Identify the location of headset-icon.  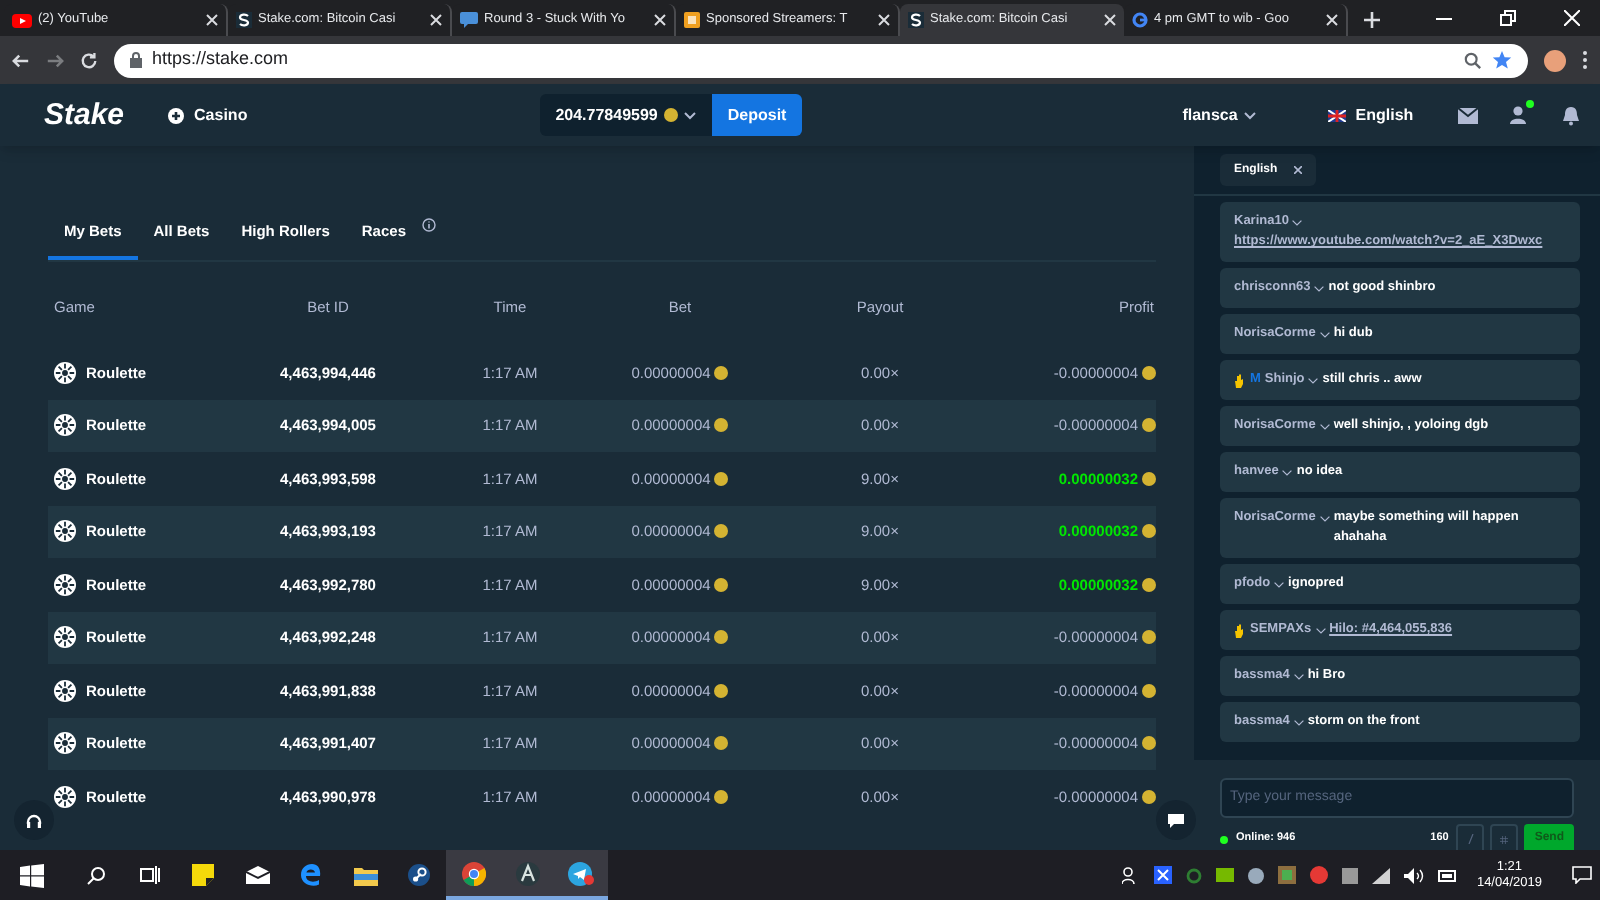
(34, 820).